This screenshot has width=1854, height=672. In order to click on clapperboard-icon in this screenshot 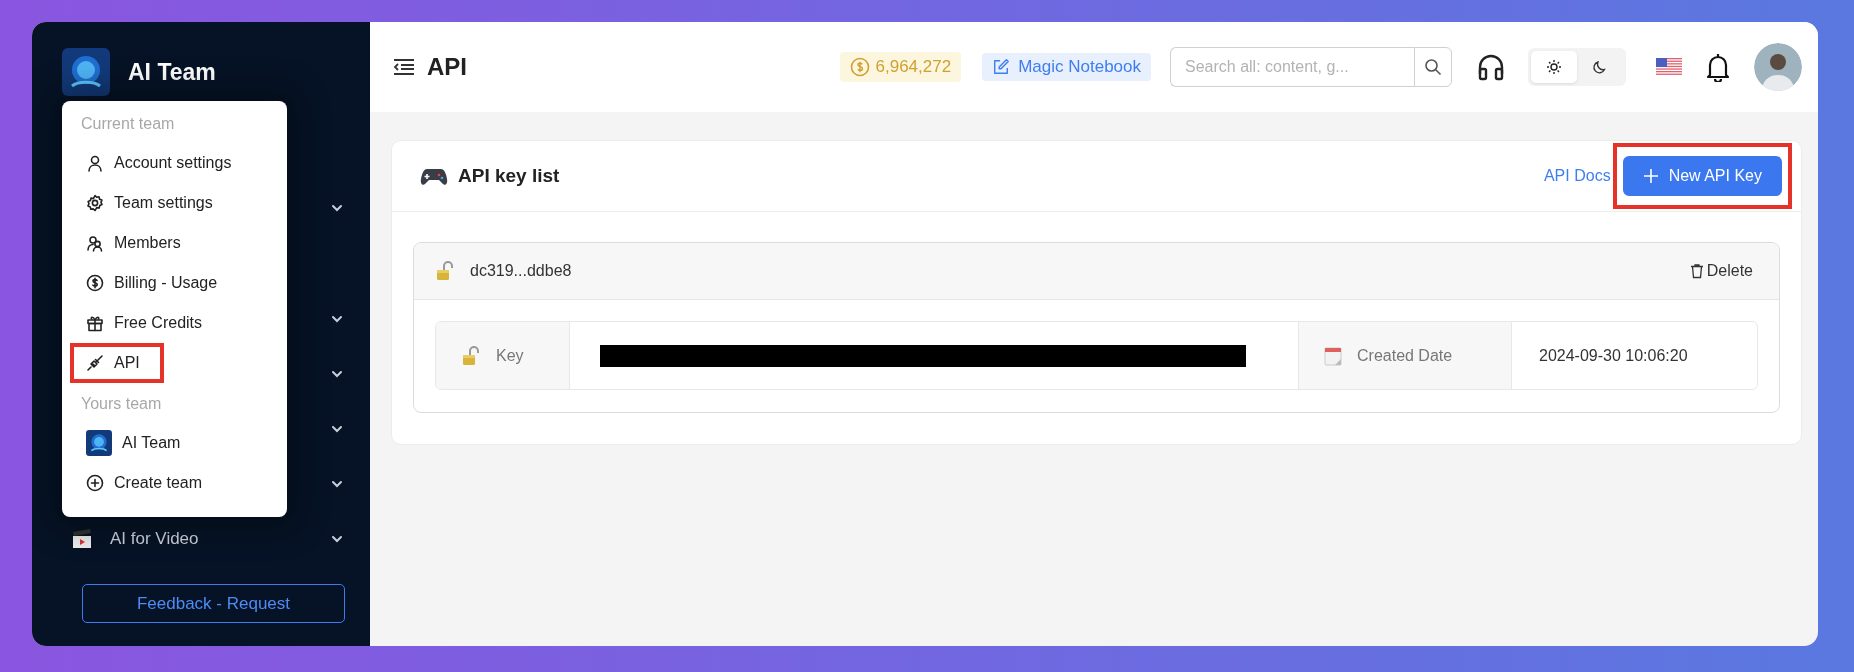, I will do `click(82, 538)`.